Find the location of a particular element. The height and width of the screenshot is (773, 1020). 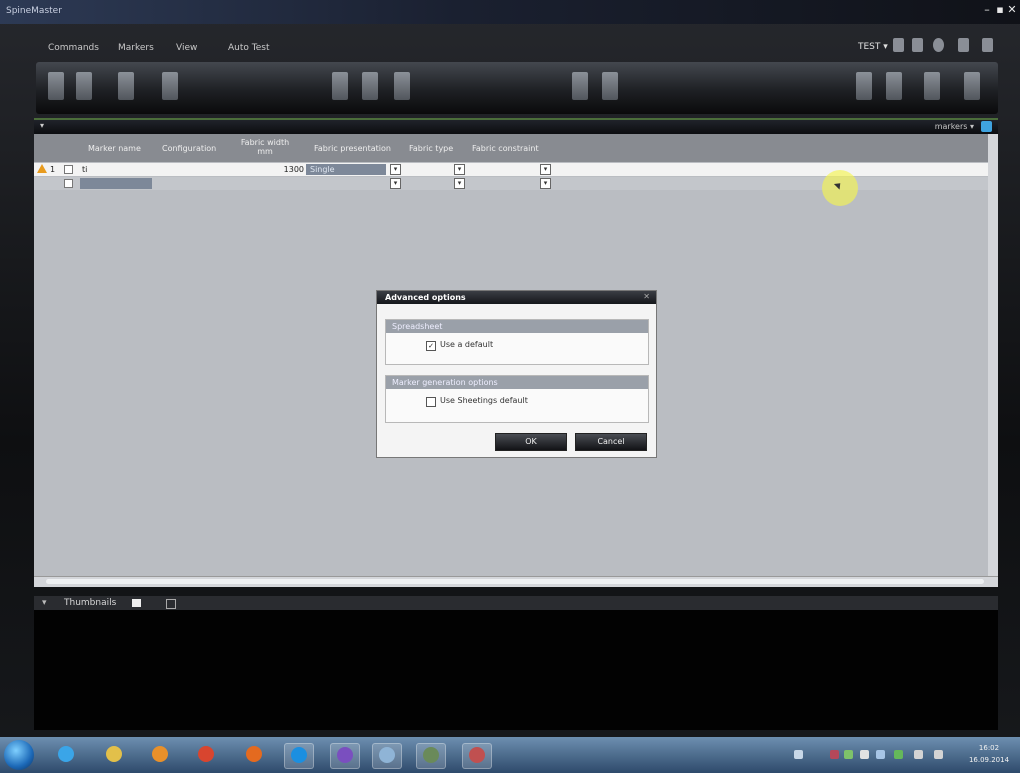

explorer-icon is located at coordinates (114, 754).